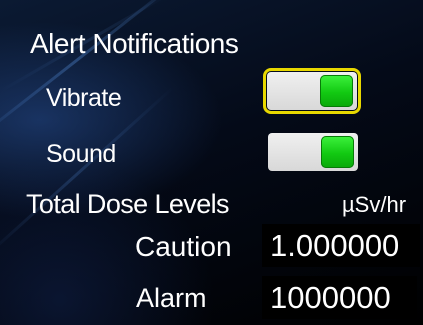  I want to click on total-dose-levels-title: Total Dose Levels, so click(128, 204).